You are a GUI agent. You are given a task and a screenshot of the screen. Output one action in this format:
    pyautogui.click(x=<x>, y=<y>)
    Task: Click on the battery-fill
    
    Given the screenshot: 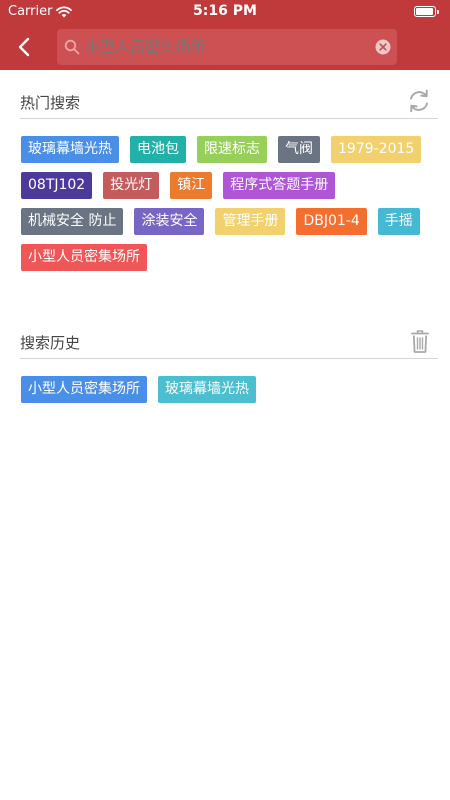 What is the action you would take?
    pyautogui.click(x=424, y=11)
    